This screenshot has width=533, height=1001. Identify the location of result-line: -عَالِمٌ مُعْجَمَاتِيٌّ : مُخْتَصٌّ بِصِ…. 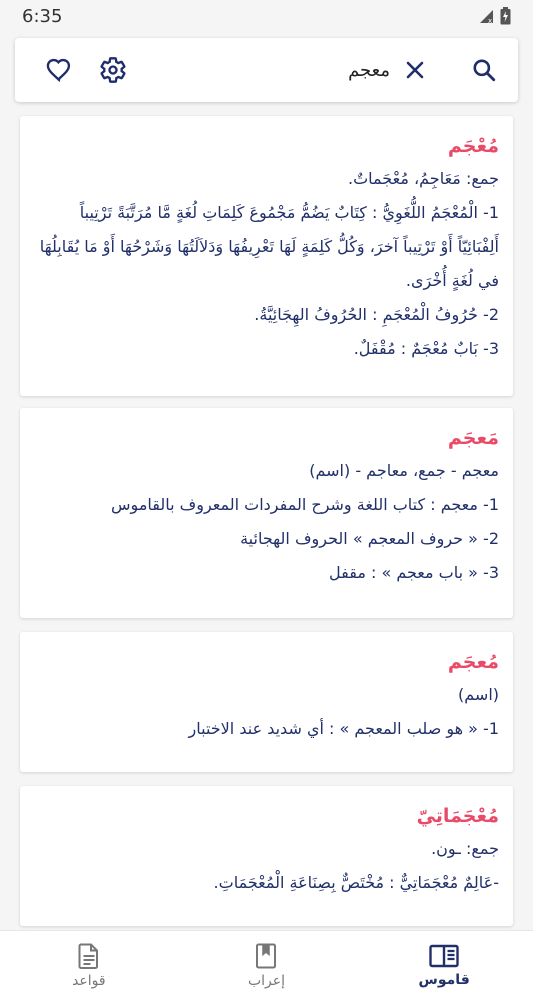
(356, 882).